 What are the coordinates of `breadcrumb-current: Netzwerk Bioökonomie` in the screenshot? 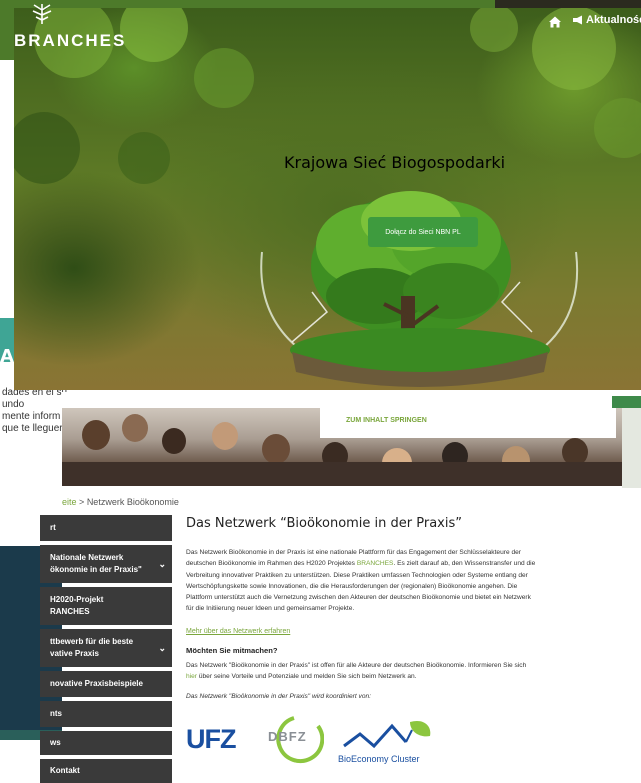 It's located at (132, 502).